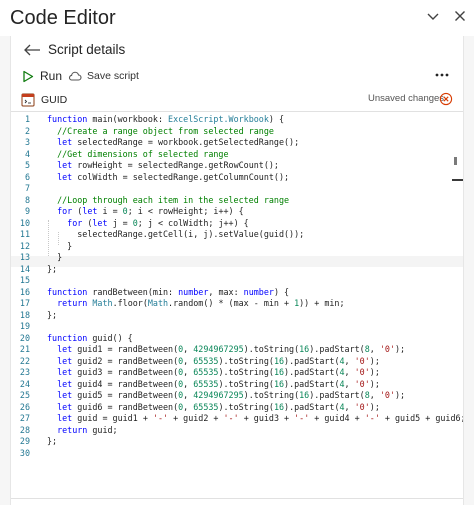  Describe the element at coordinates (231, 303) in the screenshot. I see `code-token: .random() * (max - min +` at that location.